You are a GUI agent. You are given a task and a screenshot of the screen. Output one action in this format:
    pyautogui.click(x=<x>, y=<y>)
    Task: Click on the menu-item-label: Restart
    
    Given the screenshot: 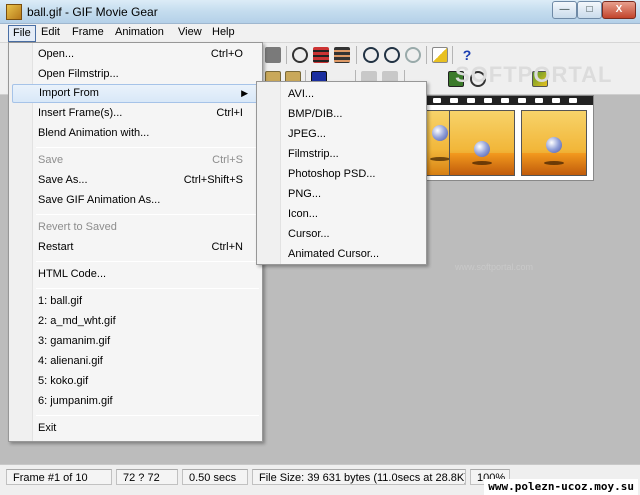 What is the action you would take?
    pyautogui.click(x=56, y=247)
    